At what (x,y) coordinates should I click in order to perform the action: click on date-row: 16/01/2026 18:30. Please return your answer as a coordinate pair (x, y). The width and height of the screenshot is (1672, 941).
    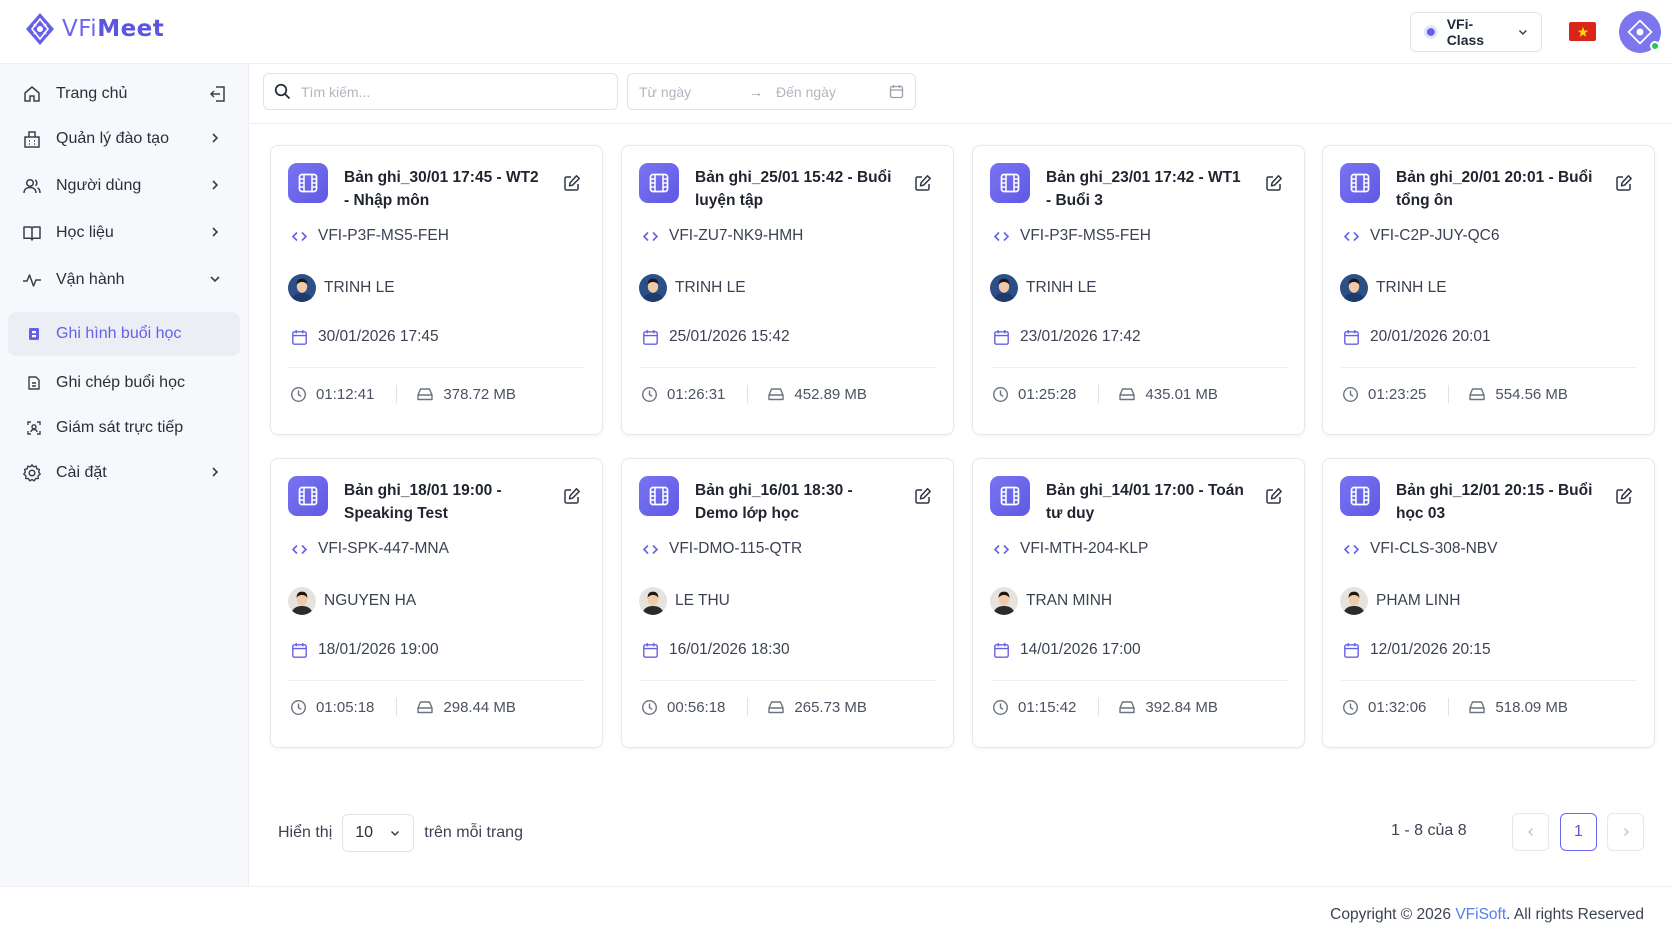
    Looking at the image, I should click on (716, 650).